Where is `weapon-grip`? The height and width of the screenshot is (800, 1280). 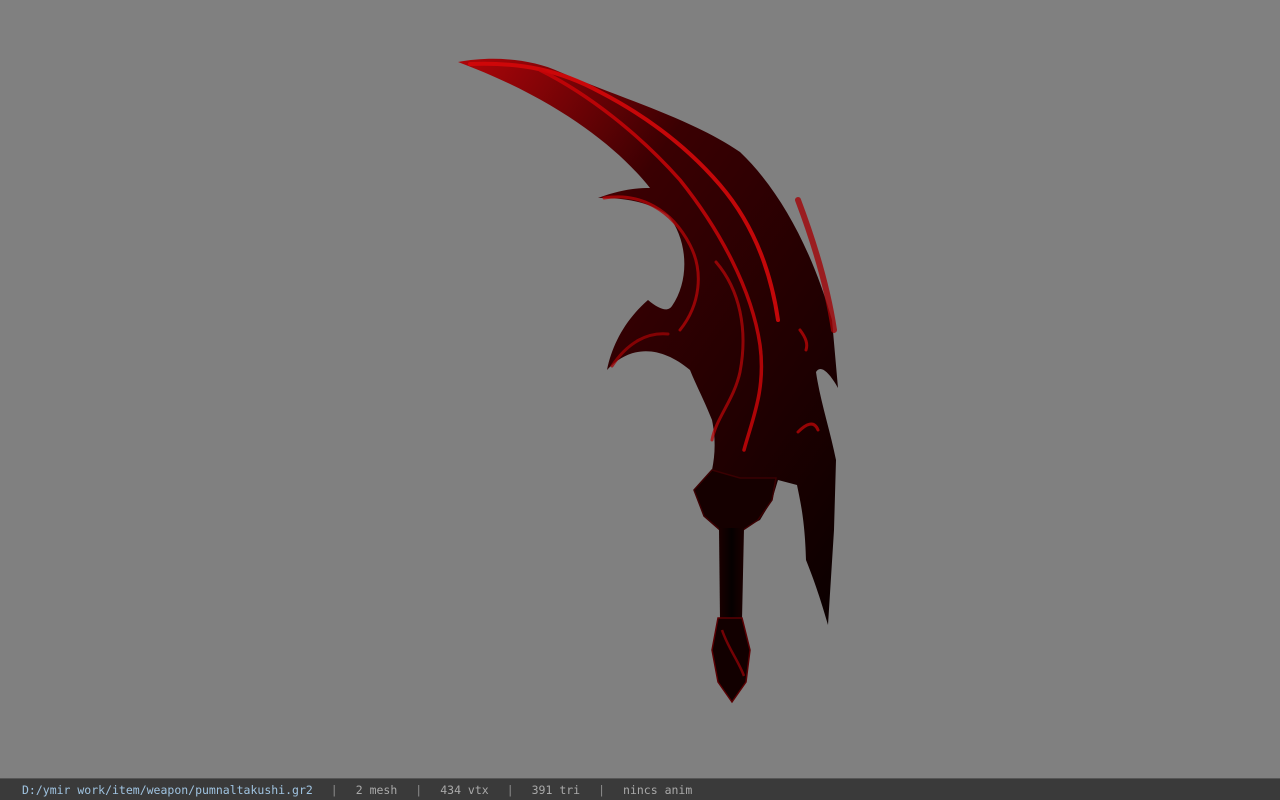 weapon-grip is located at coordinates (731, 574).